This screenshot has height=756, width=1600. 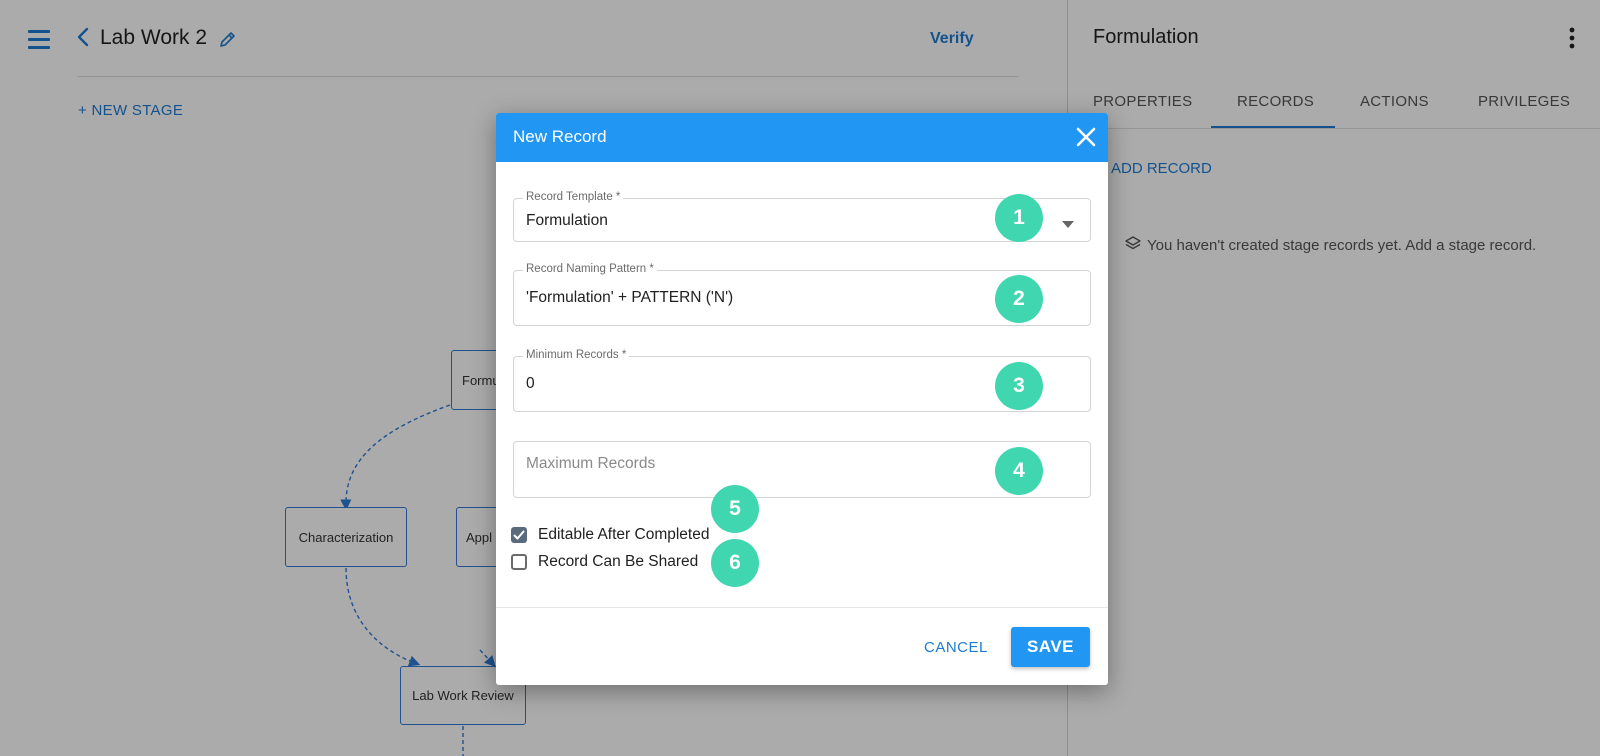 What do you see at coordinates (591, 463) in the screenshot?
I see `field-placeholder: Maximum Records` at bounding box center [591, 463].